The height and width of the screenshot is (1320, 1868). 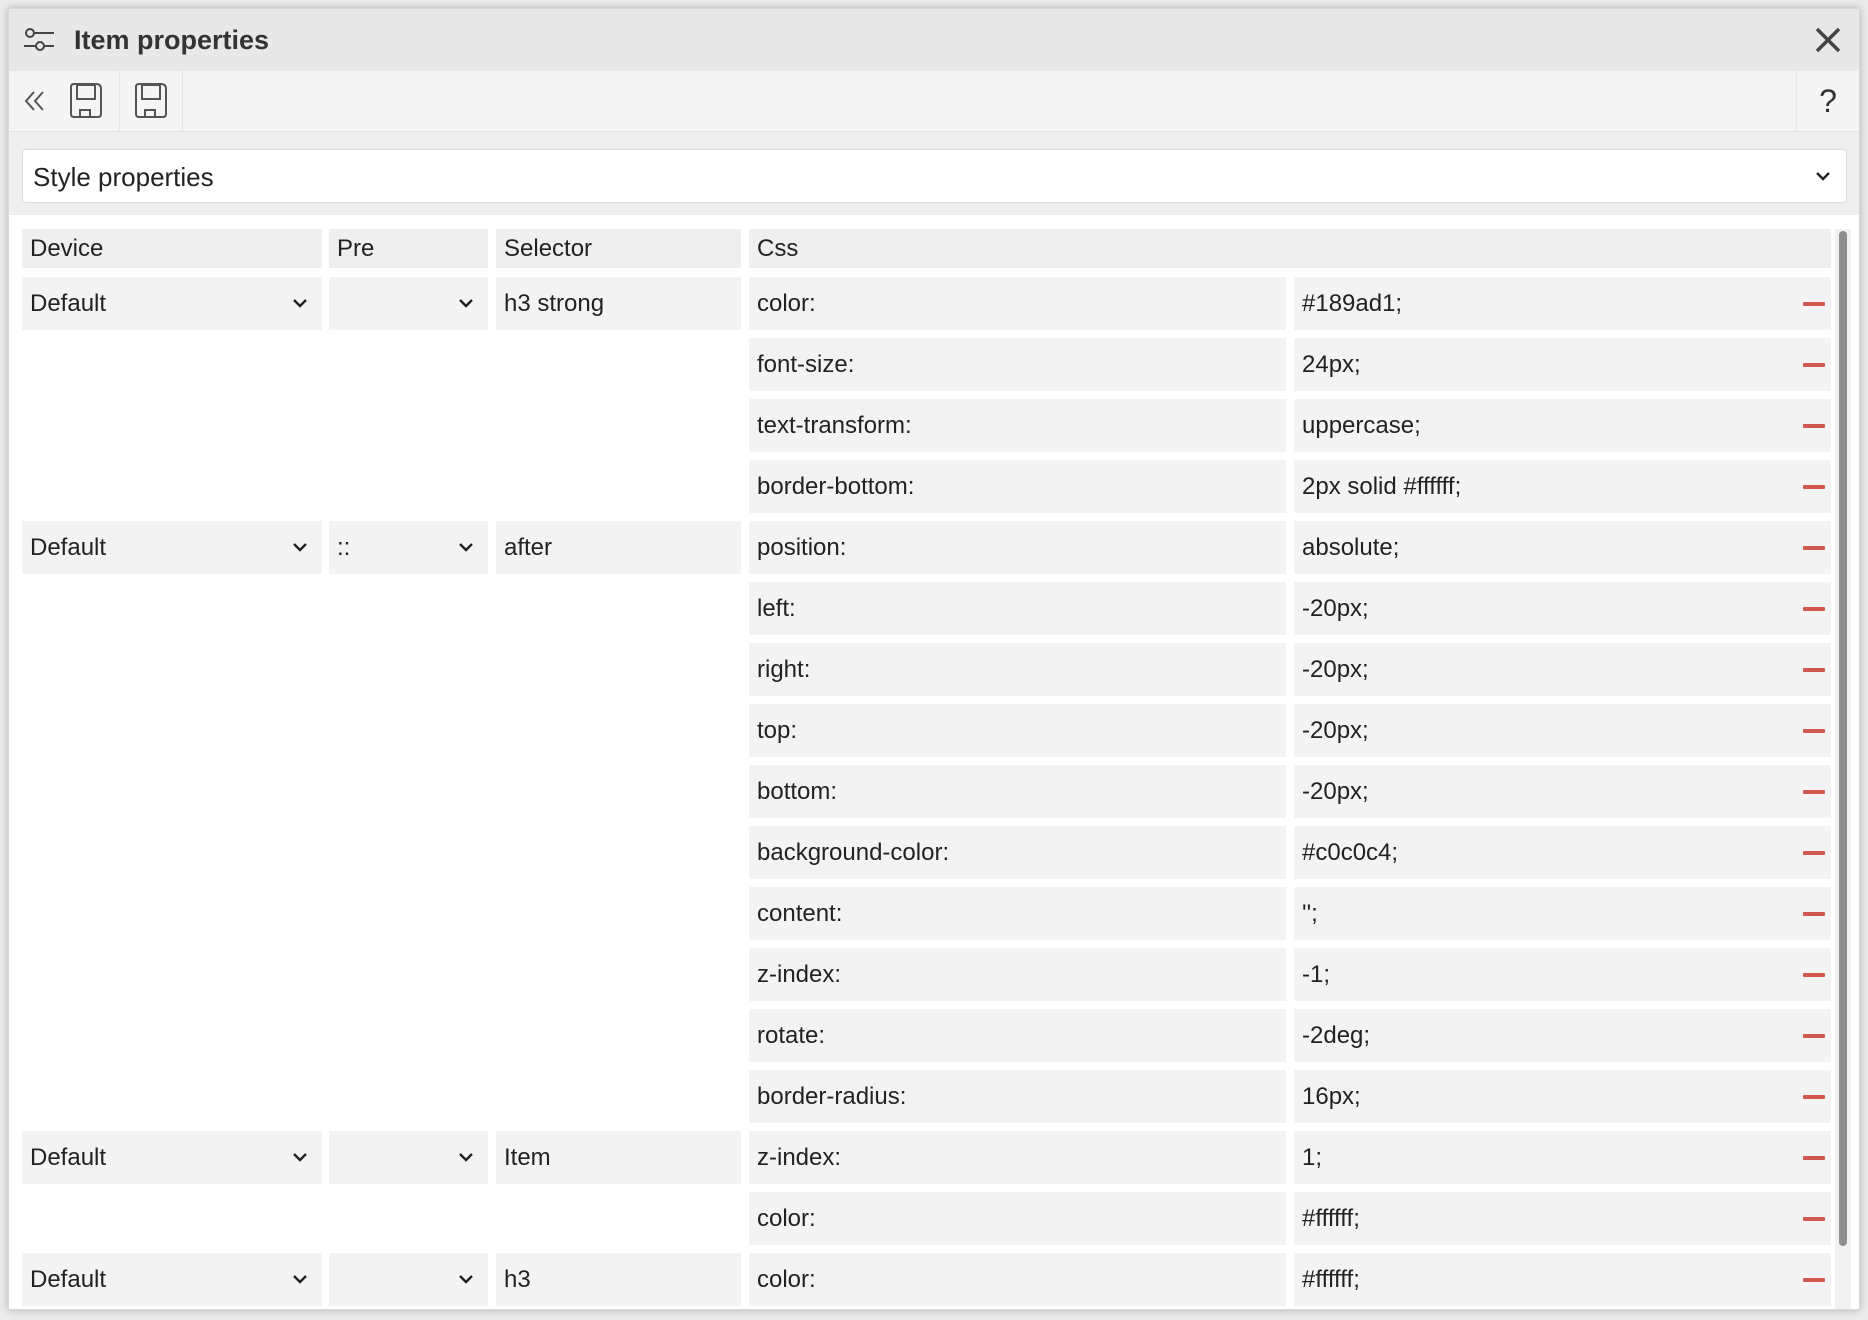 What do you see at coordinates (1562, 1035) in the screenshot?
I see `css-value-input: -2deg;` at bounding box center [1562, 1035].